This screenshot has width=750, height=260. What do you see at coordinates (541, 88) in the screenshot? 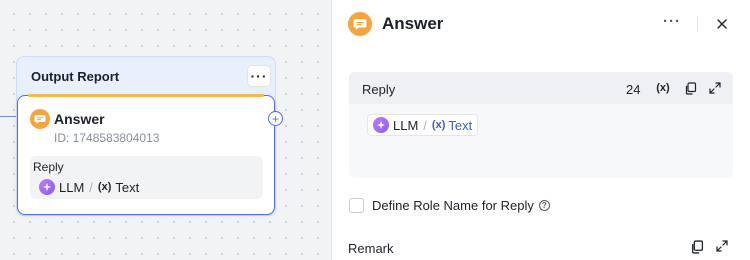
I see `reply-editor-header: Reply 24 (x)` at bounding box center [541, 88].